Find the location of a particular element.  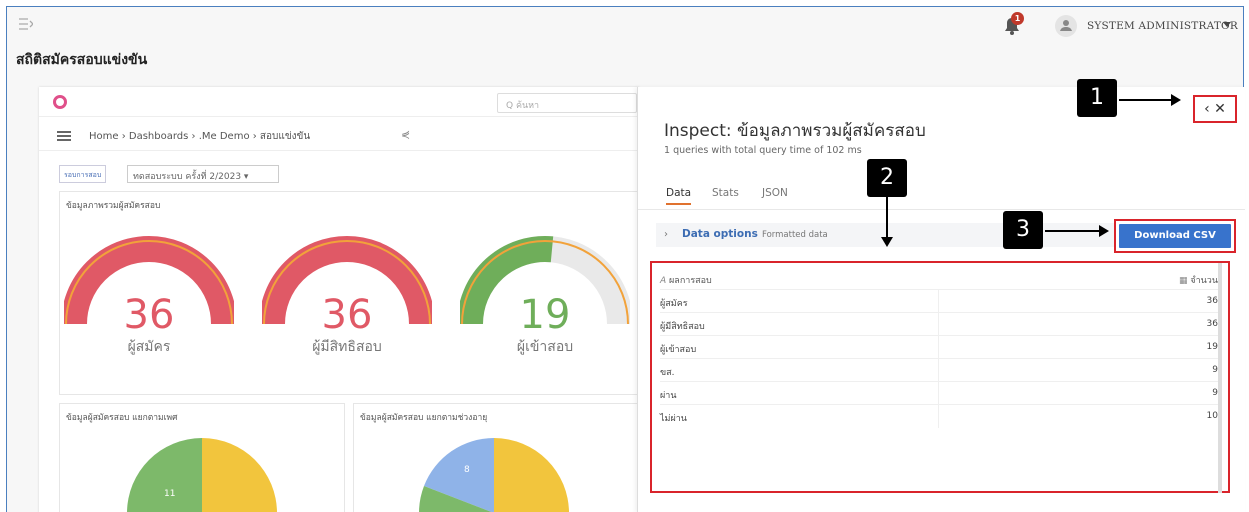

callout-3: 3 is located at coordinates (1023, 230).